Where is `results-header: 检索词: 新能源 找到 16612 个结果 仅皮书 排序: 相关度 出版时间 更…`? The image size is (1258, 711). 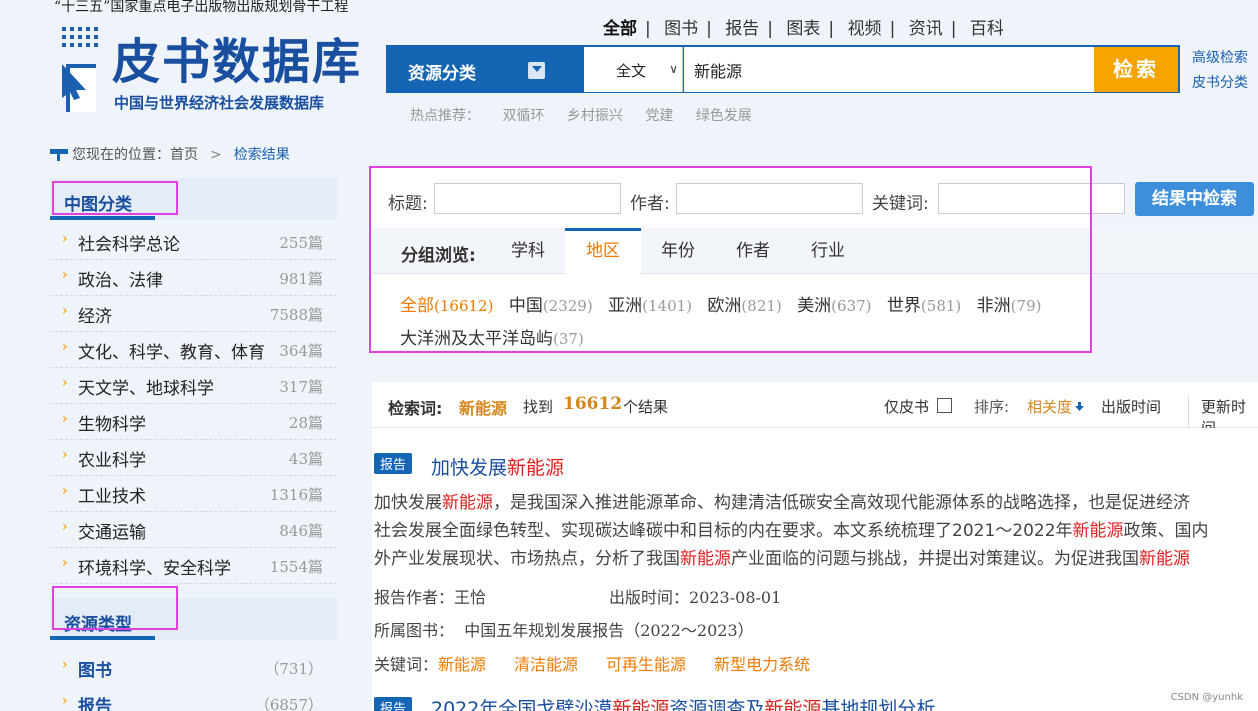 results-header: 检索词: 新能源 找到 16612 个结果 仅皮书 排序: 相关度 出版时间 更… is located at coordinates (815, 410).